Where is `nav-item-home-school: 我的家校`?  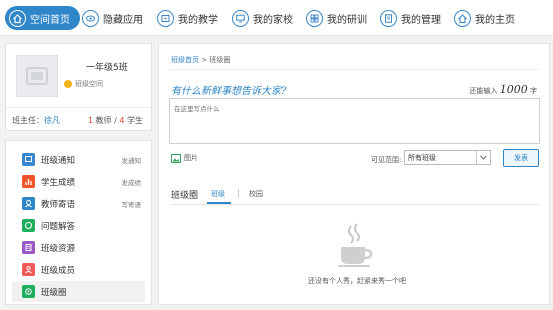 nav-item-home-school: 我的家校 is located at coordinates (262, 18).